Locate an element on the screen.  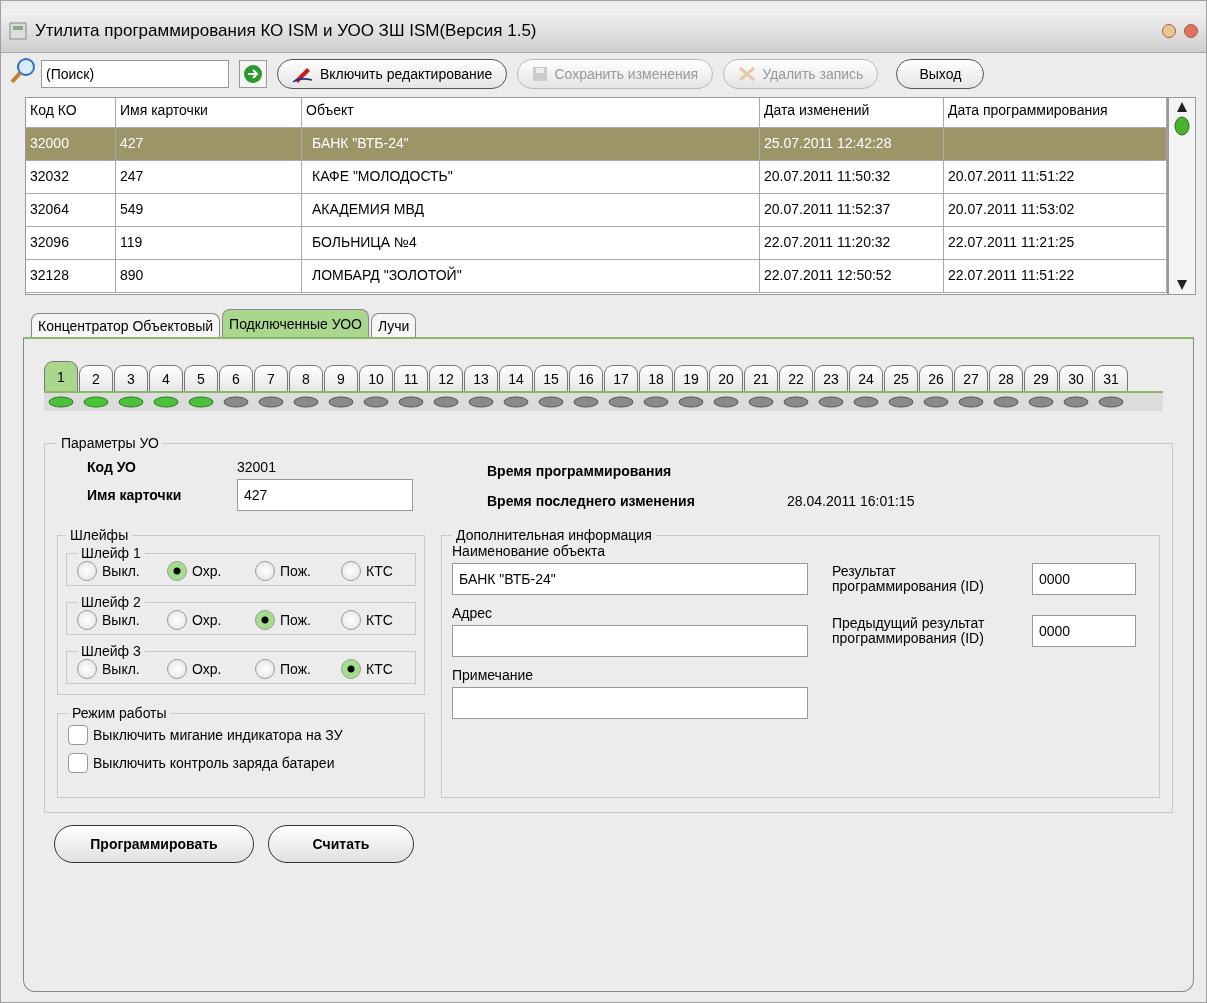
window-title: Утилита программирования КО ISM и УОО ЗШ ISM(Версия 1.5) is located at coordinates (286, 30).